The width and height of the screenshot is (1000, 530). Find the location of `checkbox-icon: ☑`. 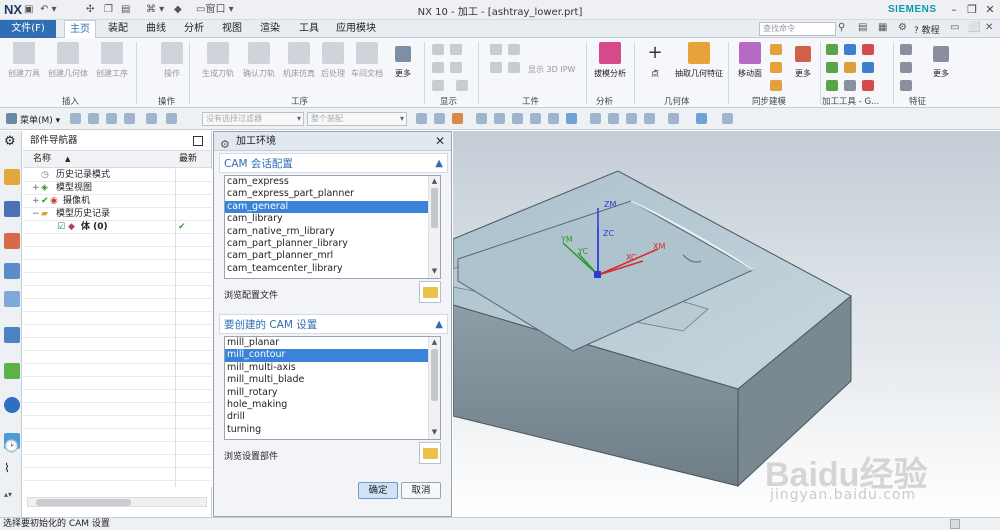

checkbox-icon: ☑ is located at coordinates (61, 227).